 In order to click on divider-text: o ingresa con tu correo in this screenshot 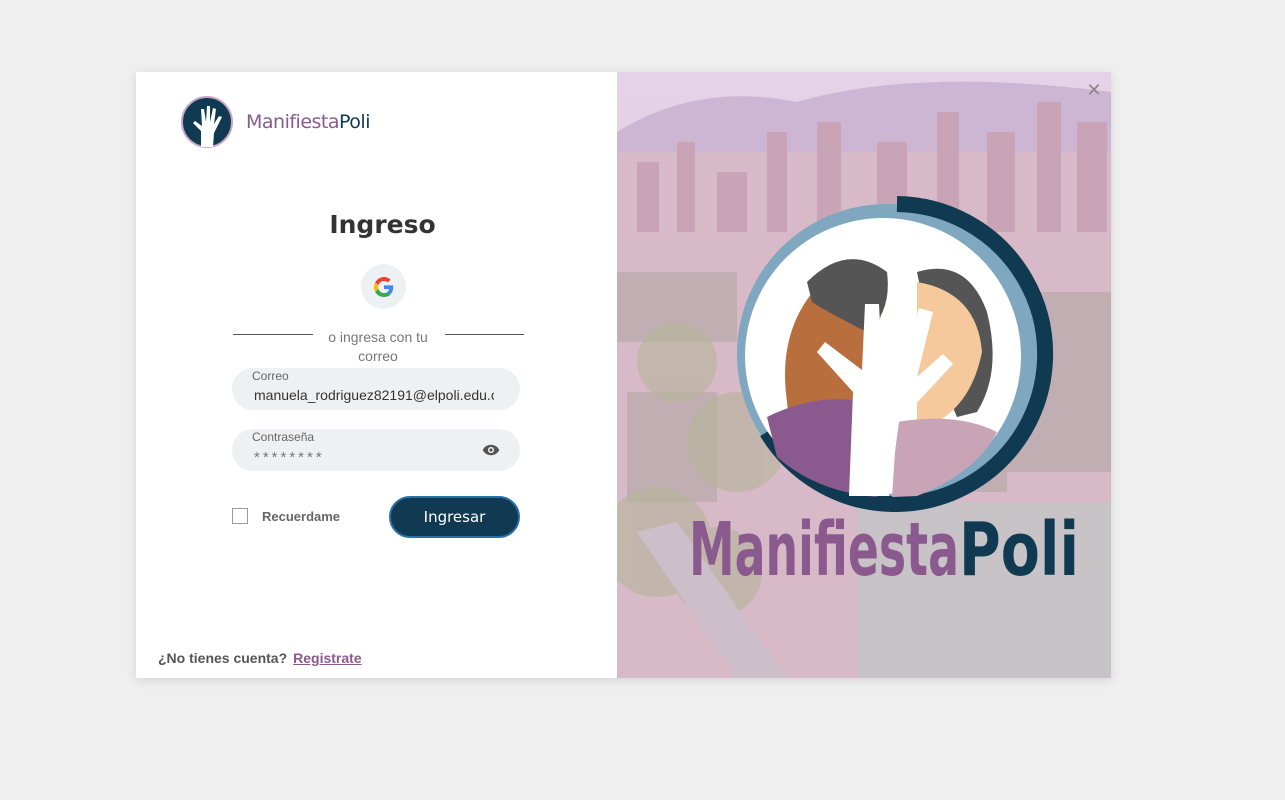, I will do `click(378, 346)`.